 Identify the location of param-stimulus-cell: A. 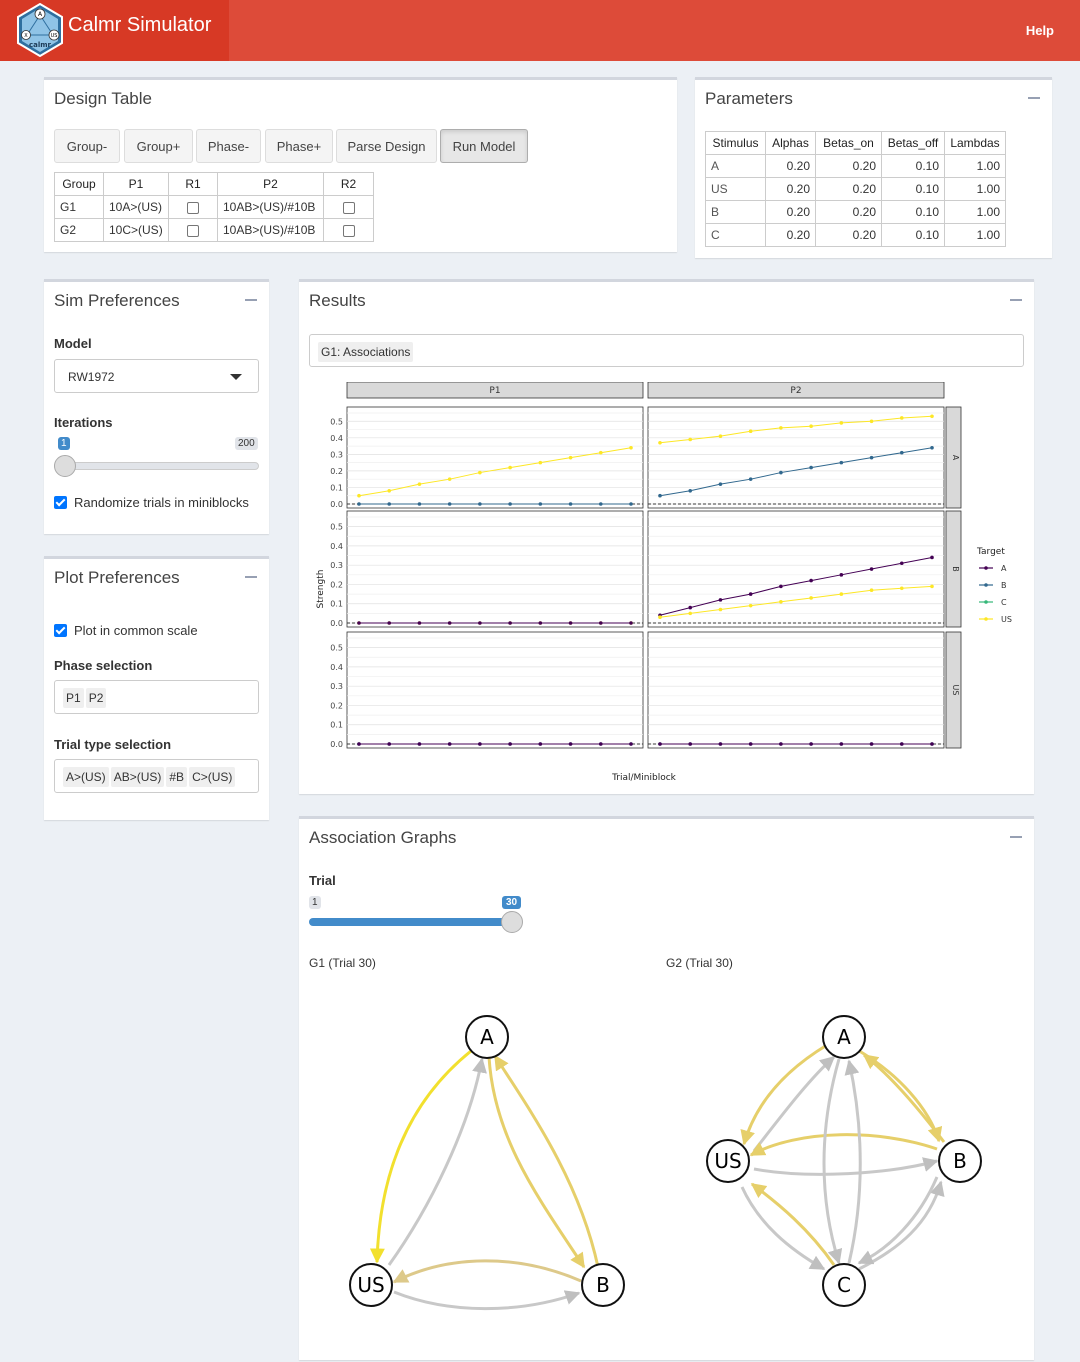
(735, 166).